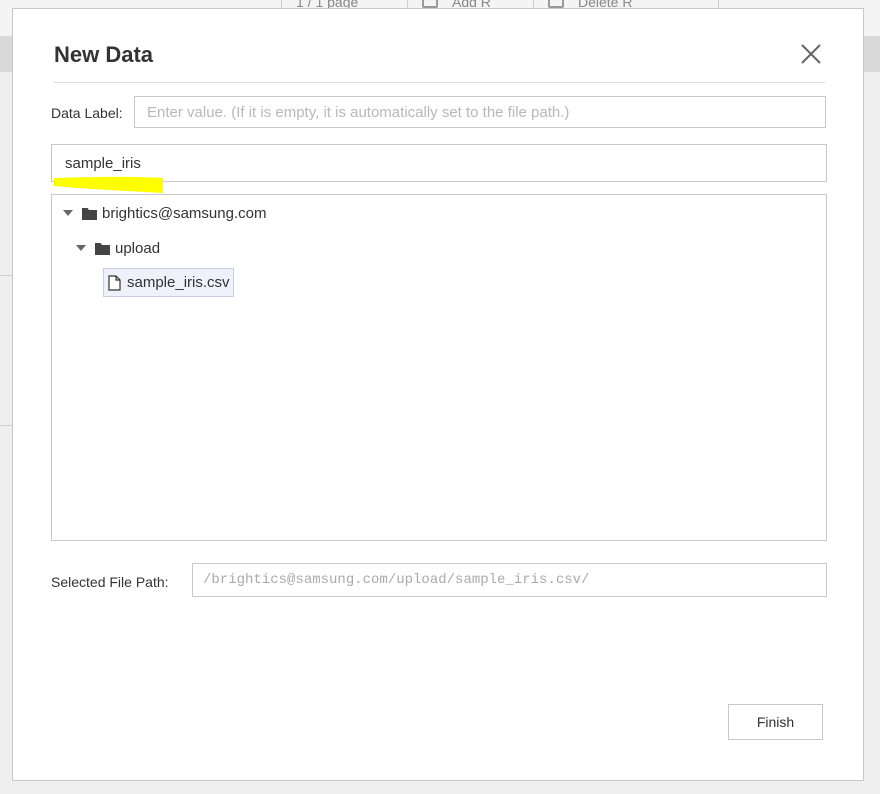 The height and width of the screenshot is (794, 880). I want to click on close-button, so click(811, 54).